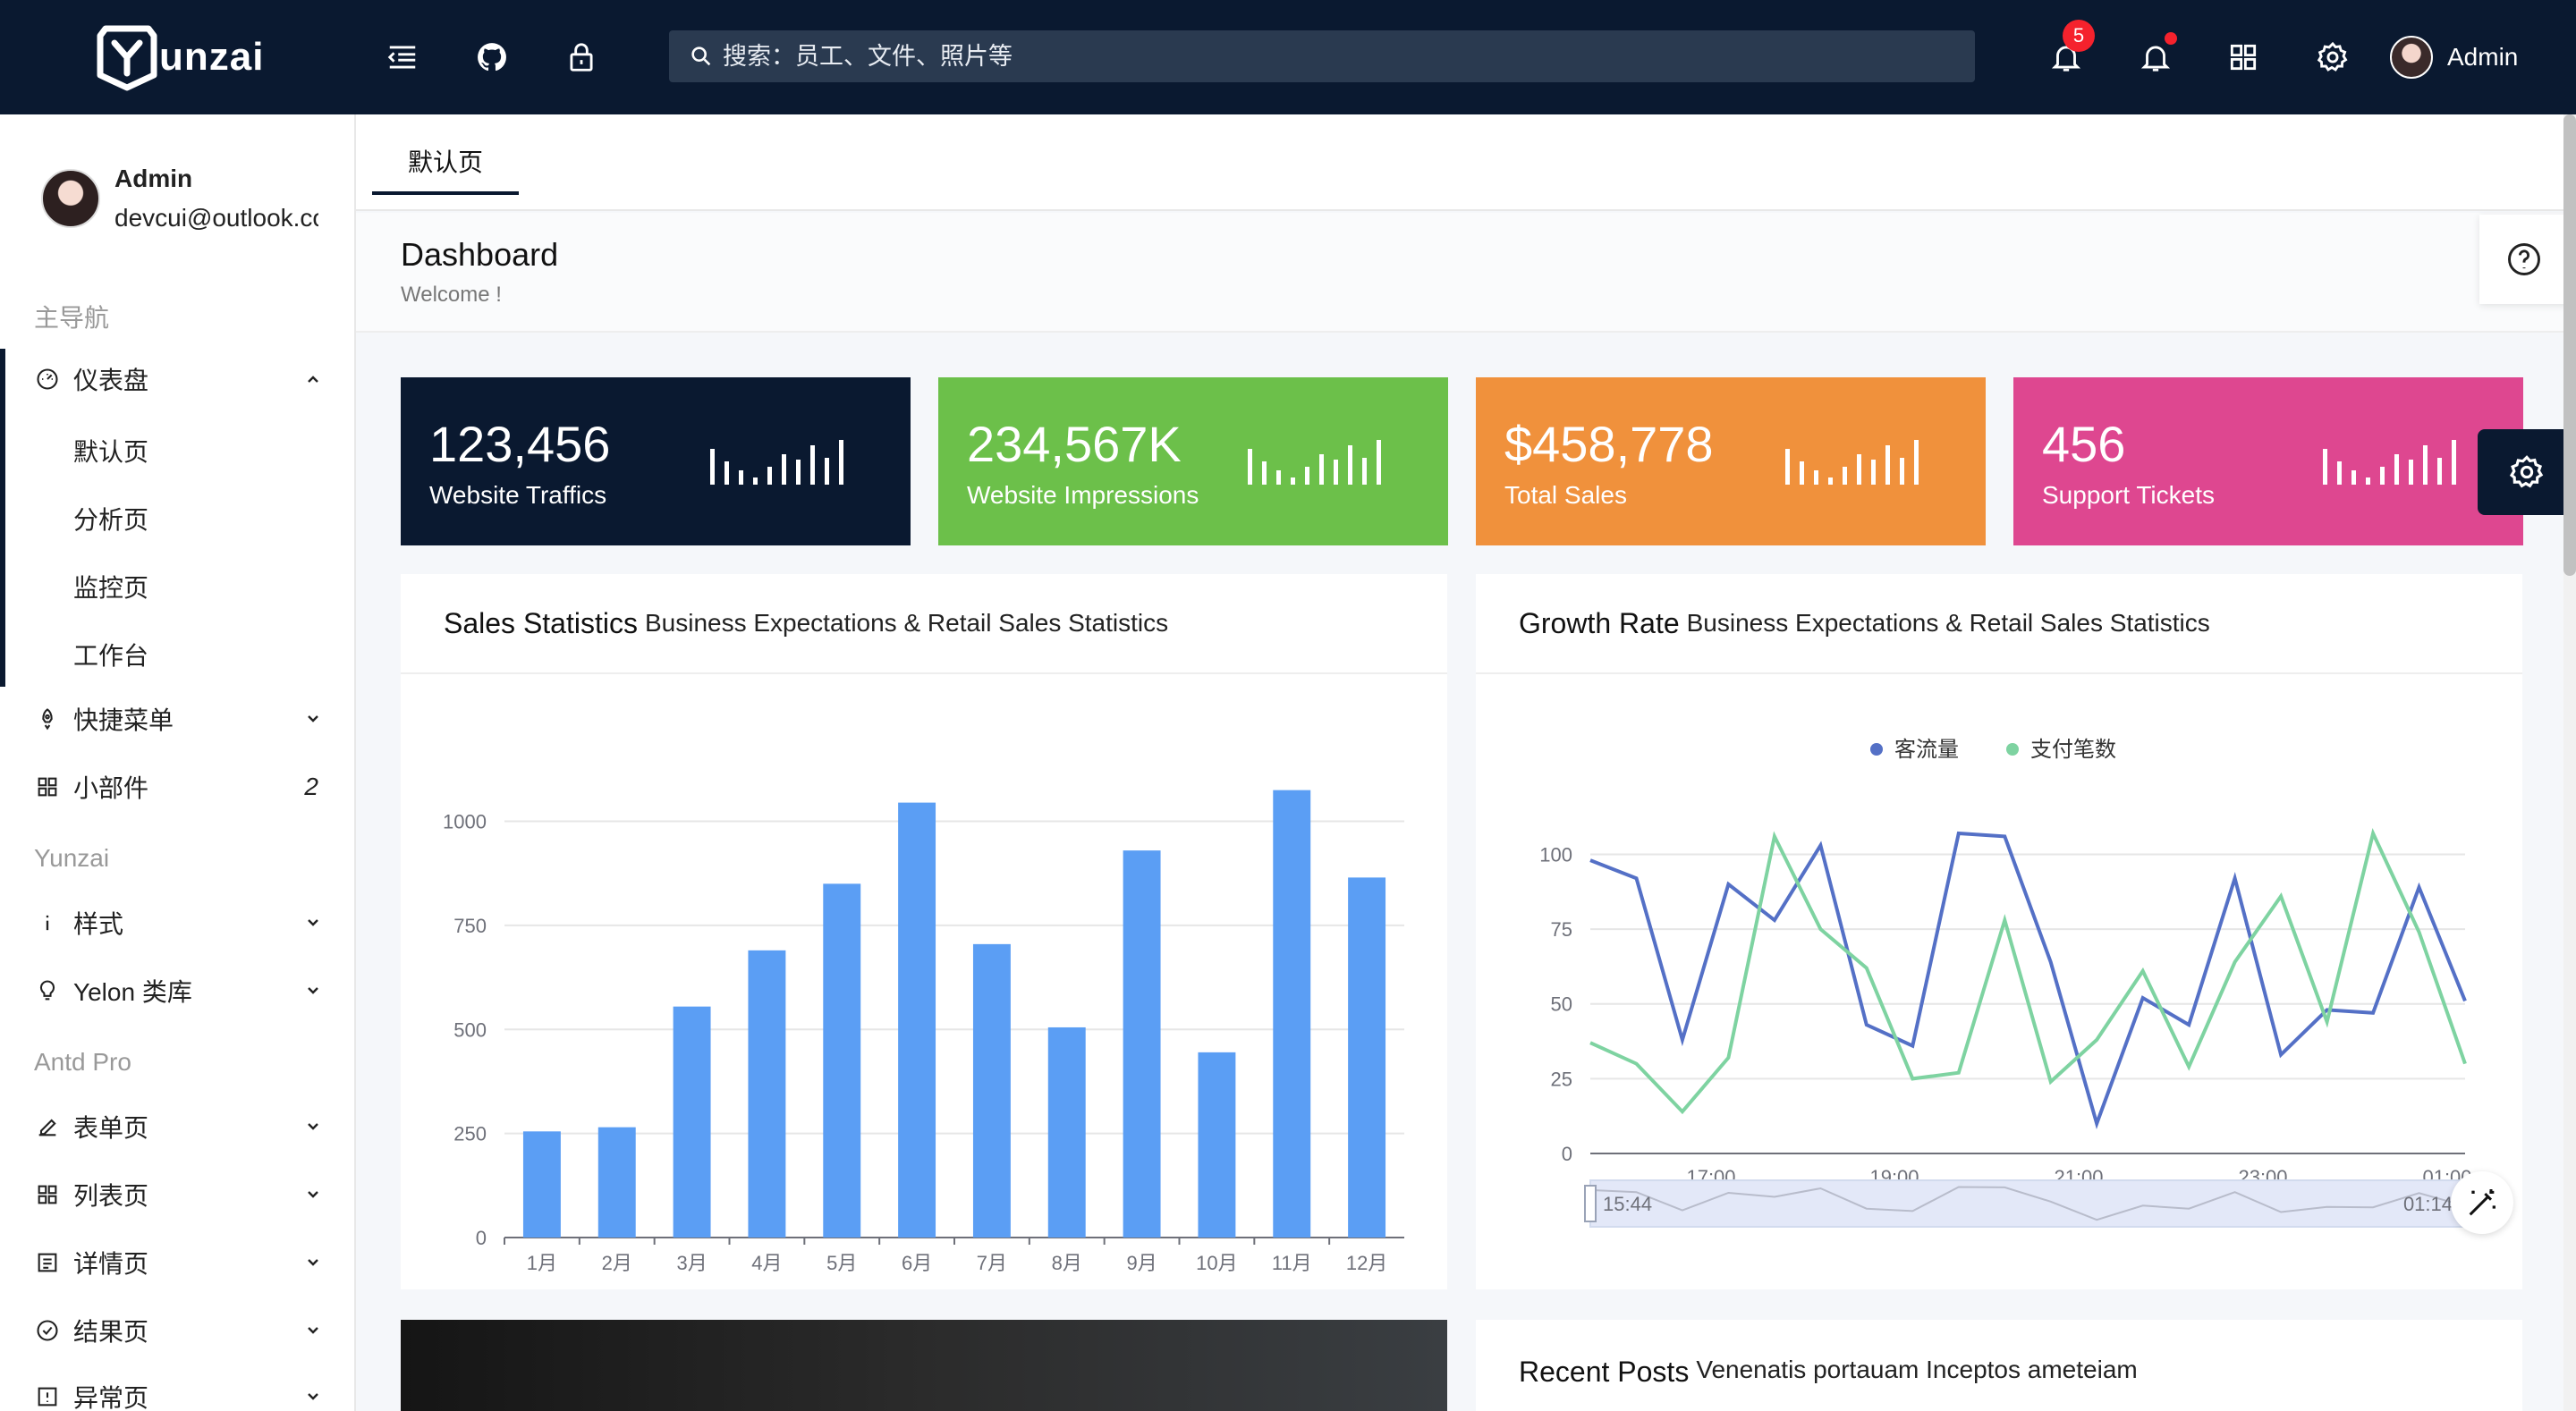 The image size is (2576, 1411). Describe the element at coordinates (992, 1263) in the screenshot. I see `x-tick-label: 7月` at that location.